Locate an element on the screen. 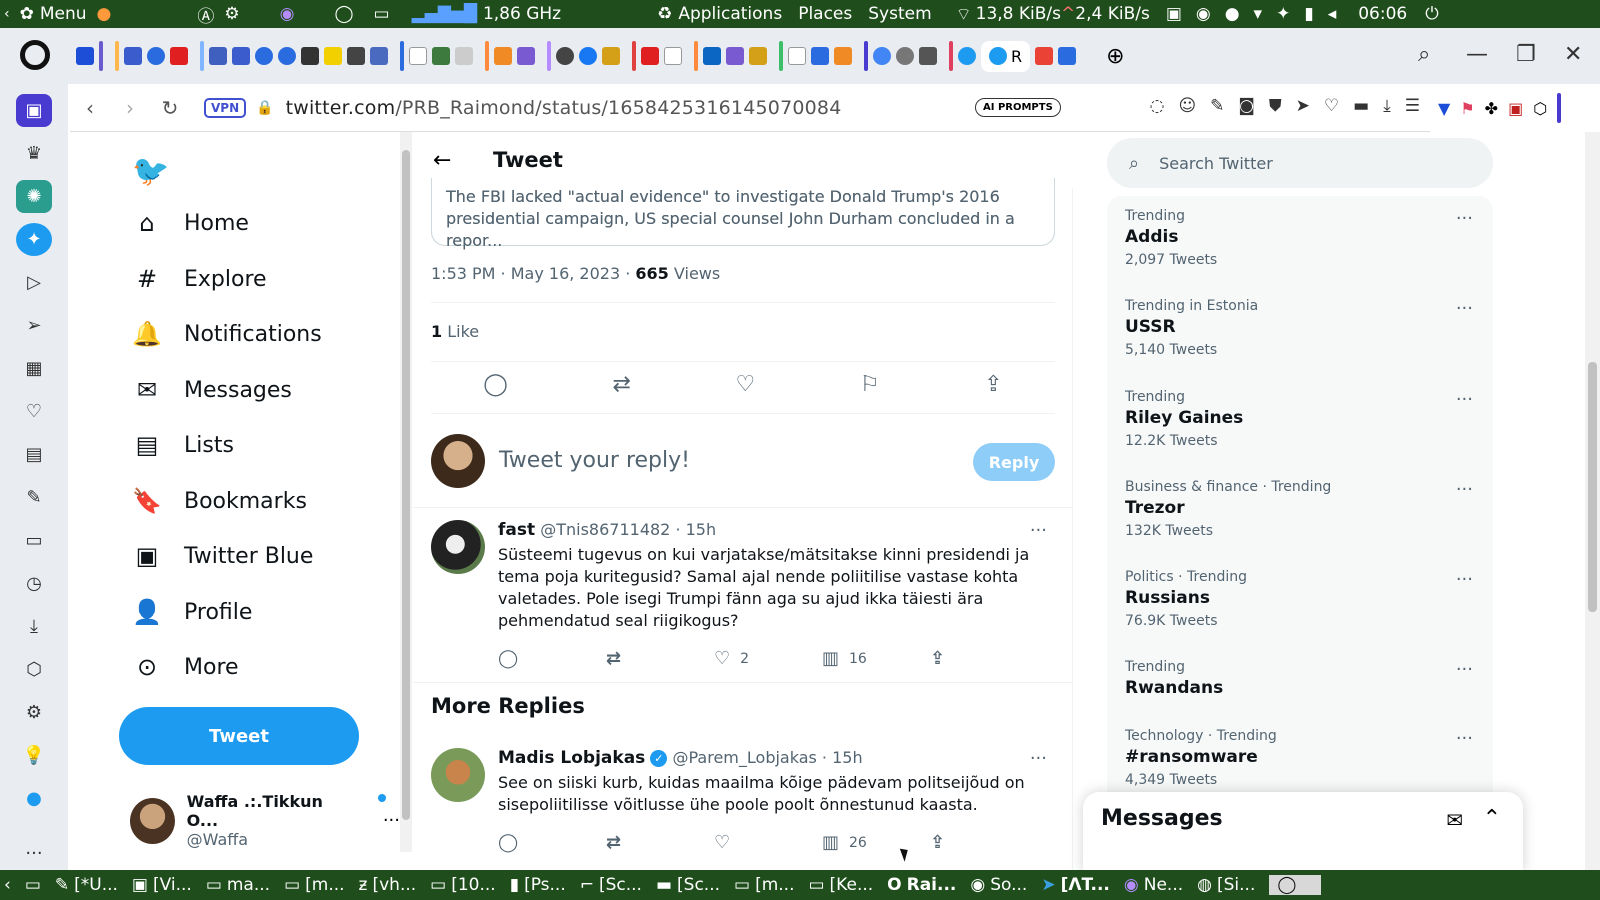 The height and width of the screenshot is (900, 1600). bulb-icon: 💡 is located at coordinates (34, 755).